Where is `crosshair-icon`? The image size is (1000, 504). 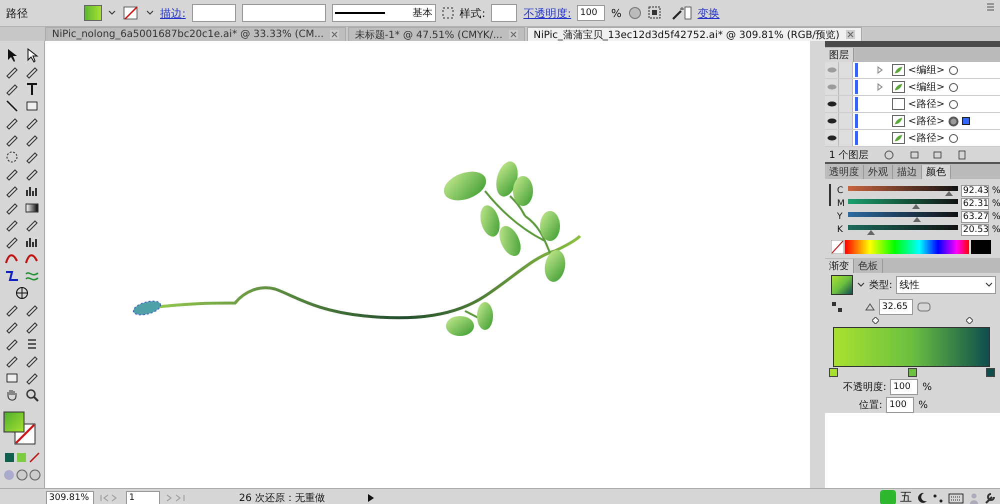 crosshair-icon is located at coordinates (22, 293).